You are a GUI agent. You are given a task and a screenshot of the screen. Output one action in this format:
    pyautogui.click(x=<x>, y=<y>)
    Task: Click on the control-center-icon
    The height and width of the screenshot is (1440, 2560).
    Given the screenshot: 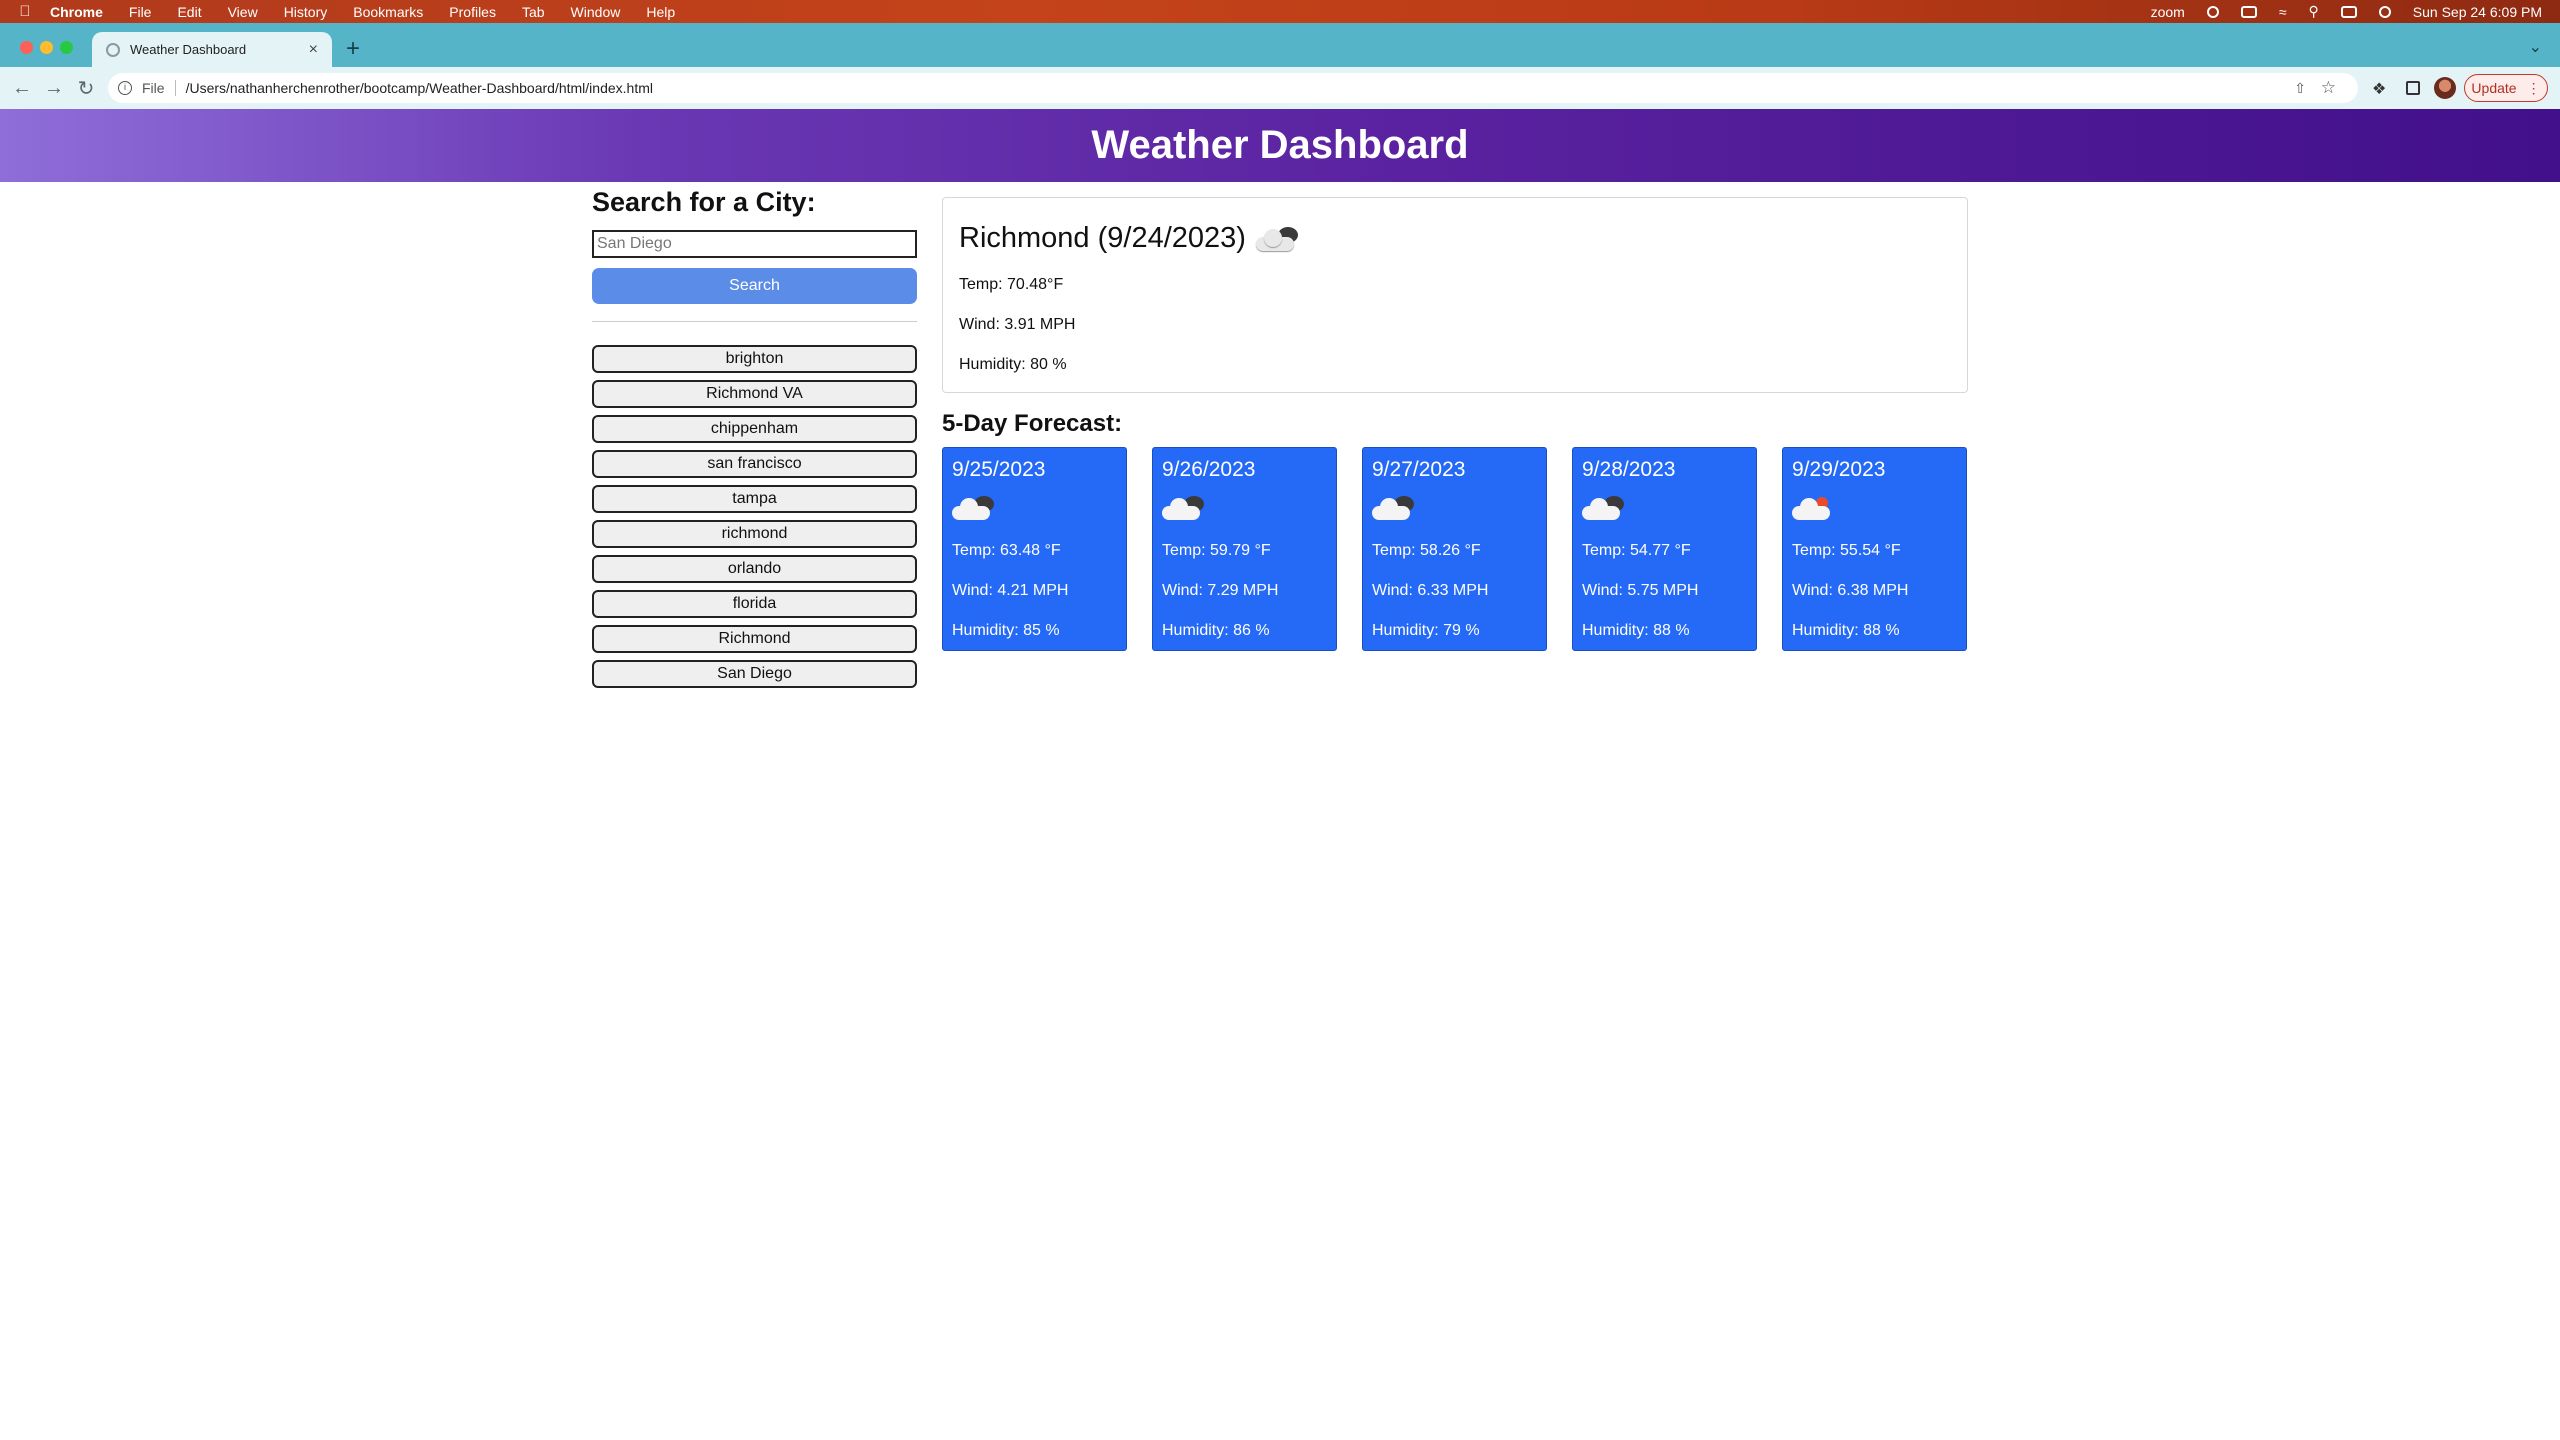 What is the action you would take?
    pyautogui.click(x=2348, y=11)
    